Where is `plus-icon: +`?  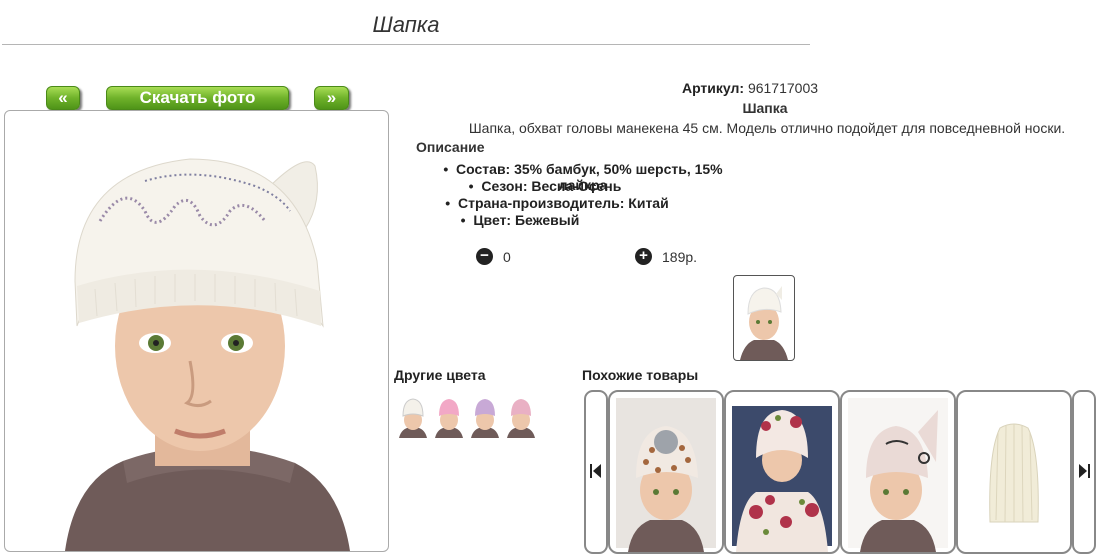 plus-icon: + is located at coordinates (643, 256).